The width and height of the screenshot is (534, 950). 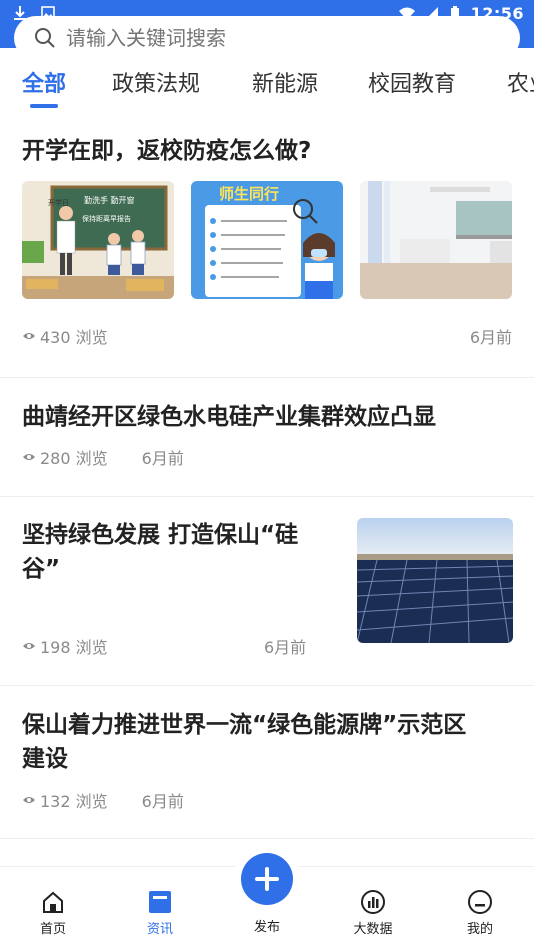 I want to click on nav-label: 我的, so click(x=479, y=929).